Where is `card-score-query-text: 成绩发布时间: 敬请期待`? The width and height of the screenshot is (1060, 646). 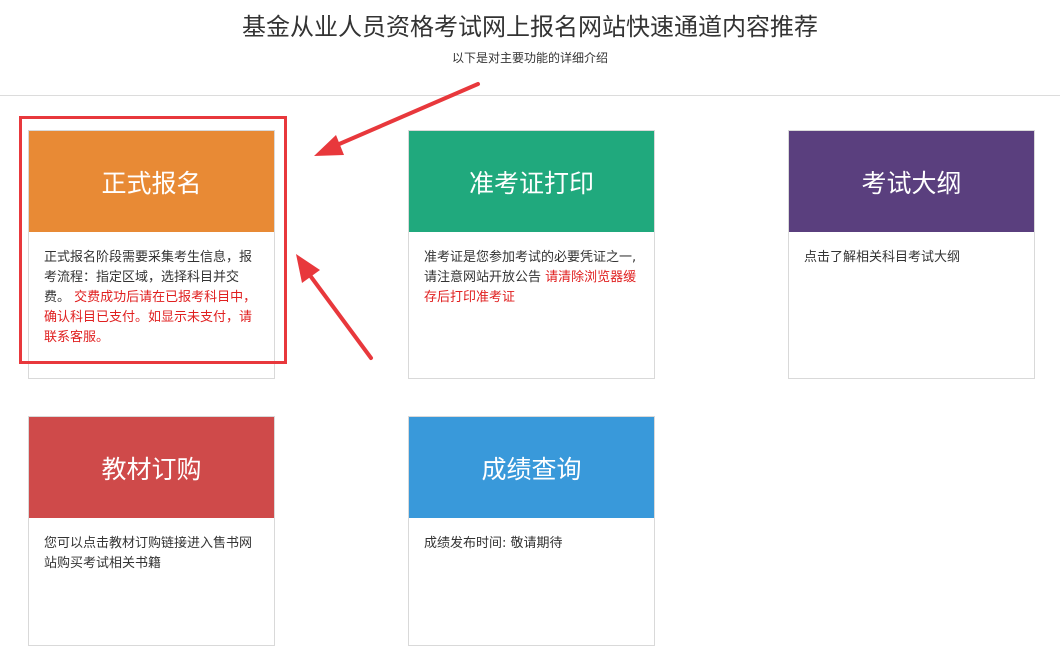 card-score-query-text: 成绩发布时间: 敬请期待 is located at coordinates (493, 543).